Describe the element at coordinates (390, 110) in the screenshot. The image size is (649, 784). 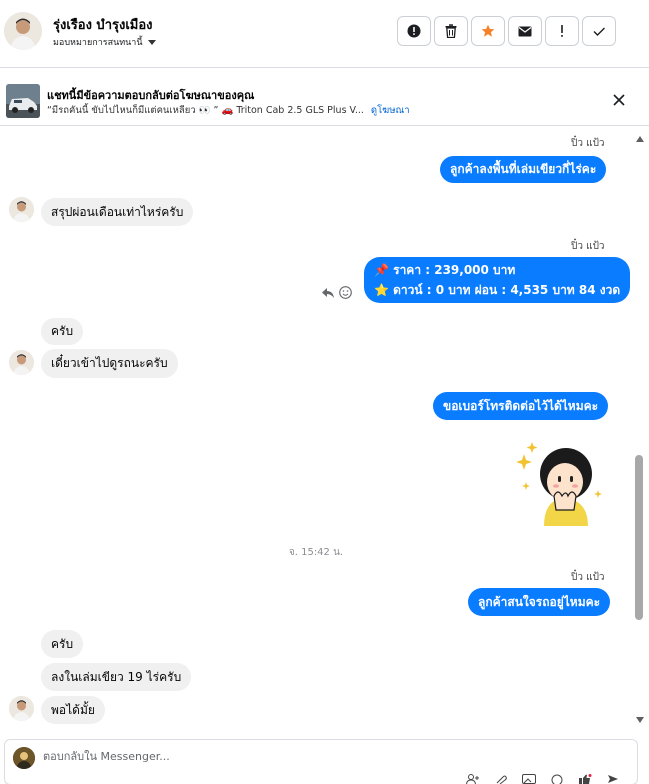
I see `view-ad-link: ดูโฆษณา` at that location.